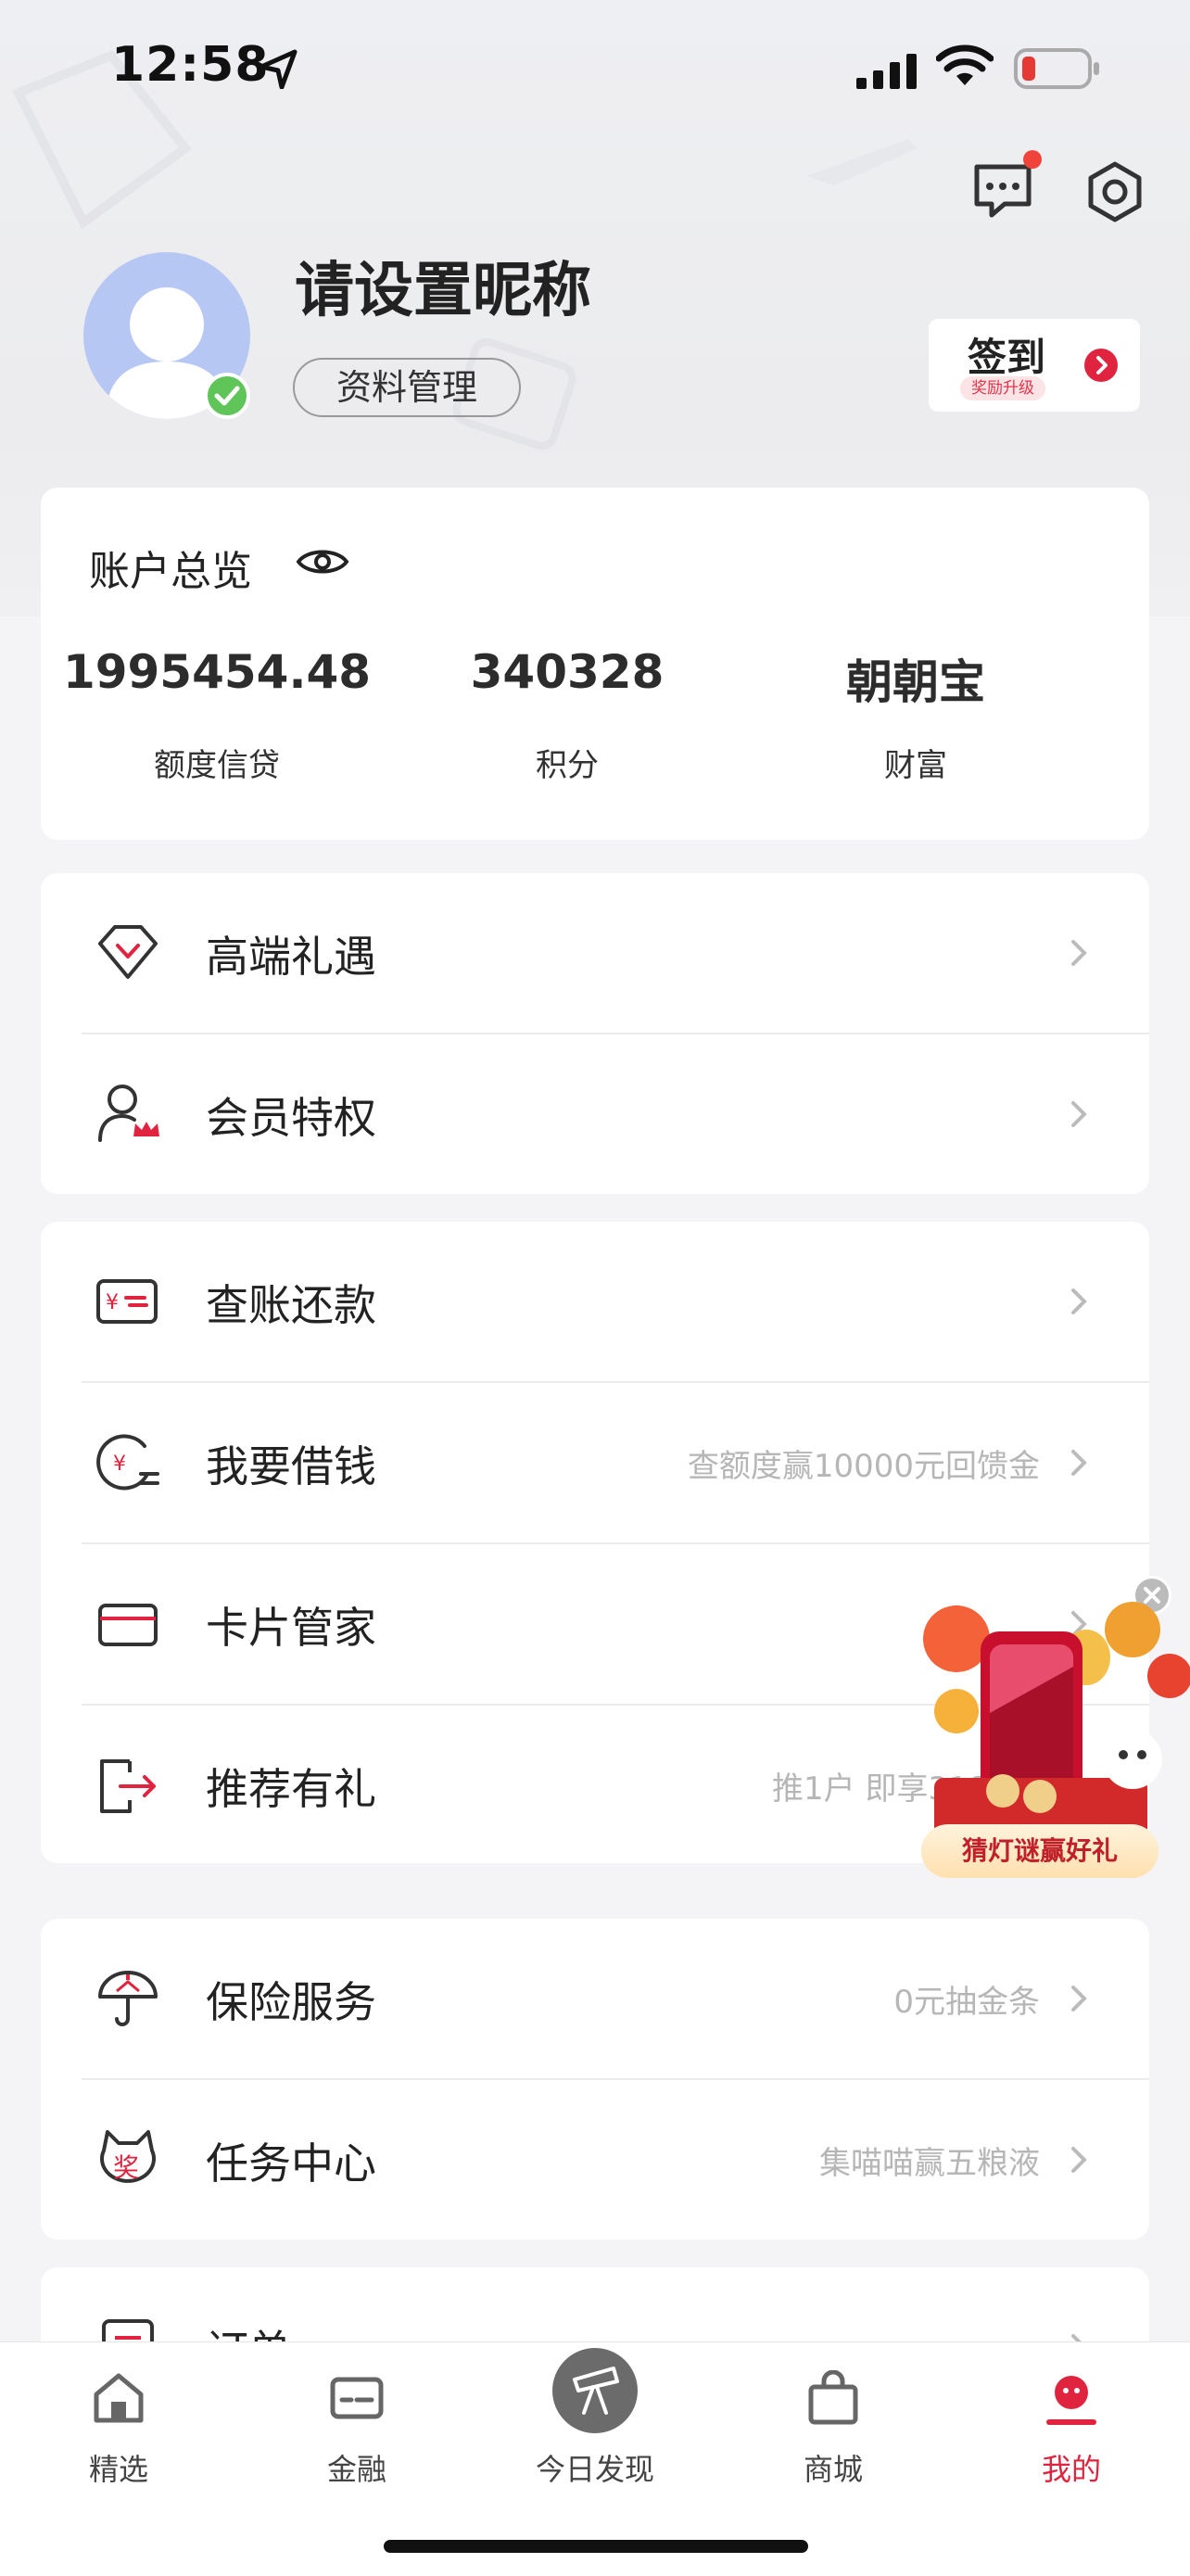 This screenshot has width=1190, height=2576. Describe the element at coordinates (967, 2002) in the screenshot. I see `menu-item-subtitle: 0元抽金条` at that location.